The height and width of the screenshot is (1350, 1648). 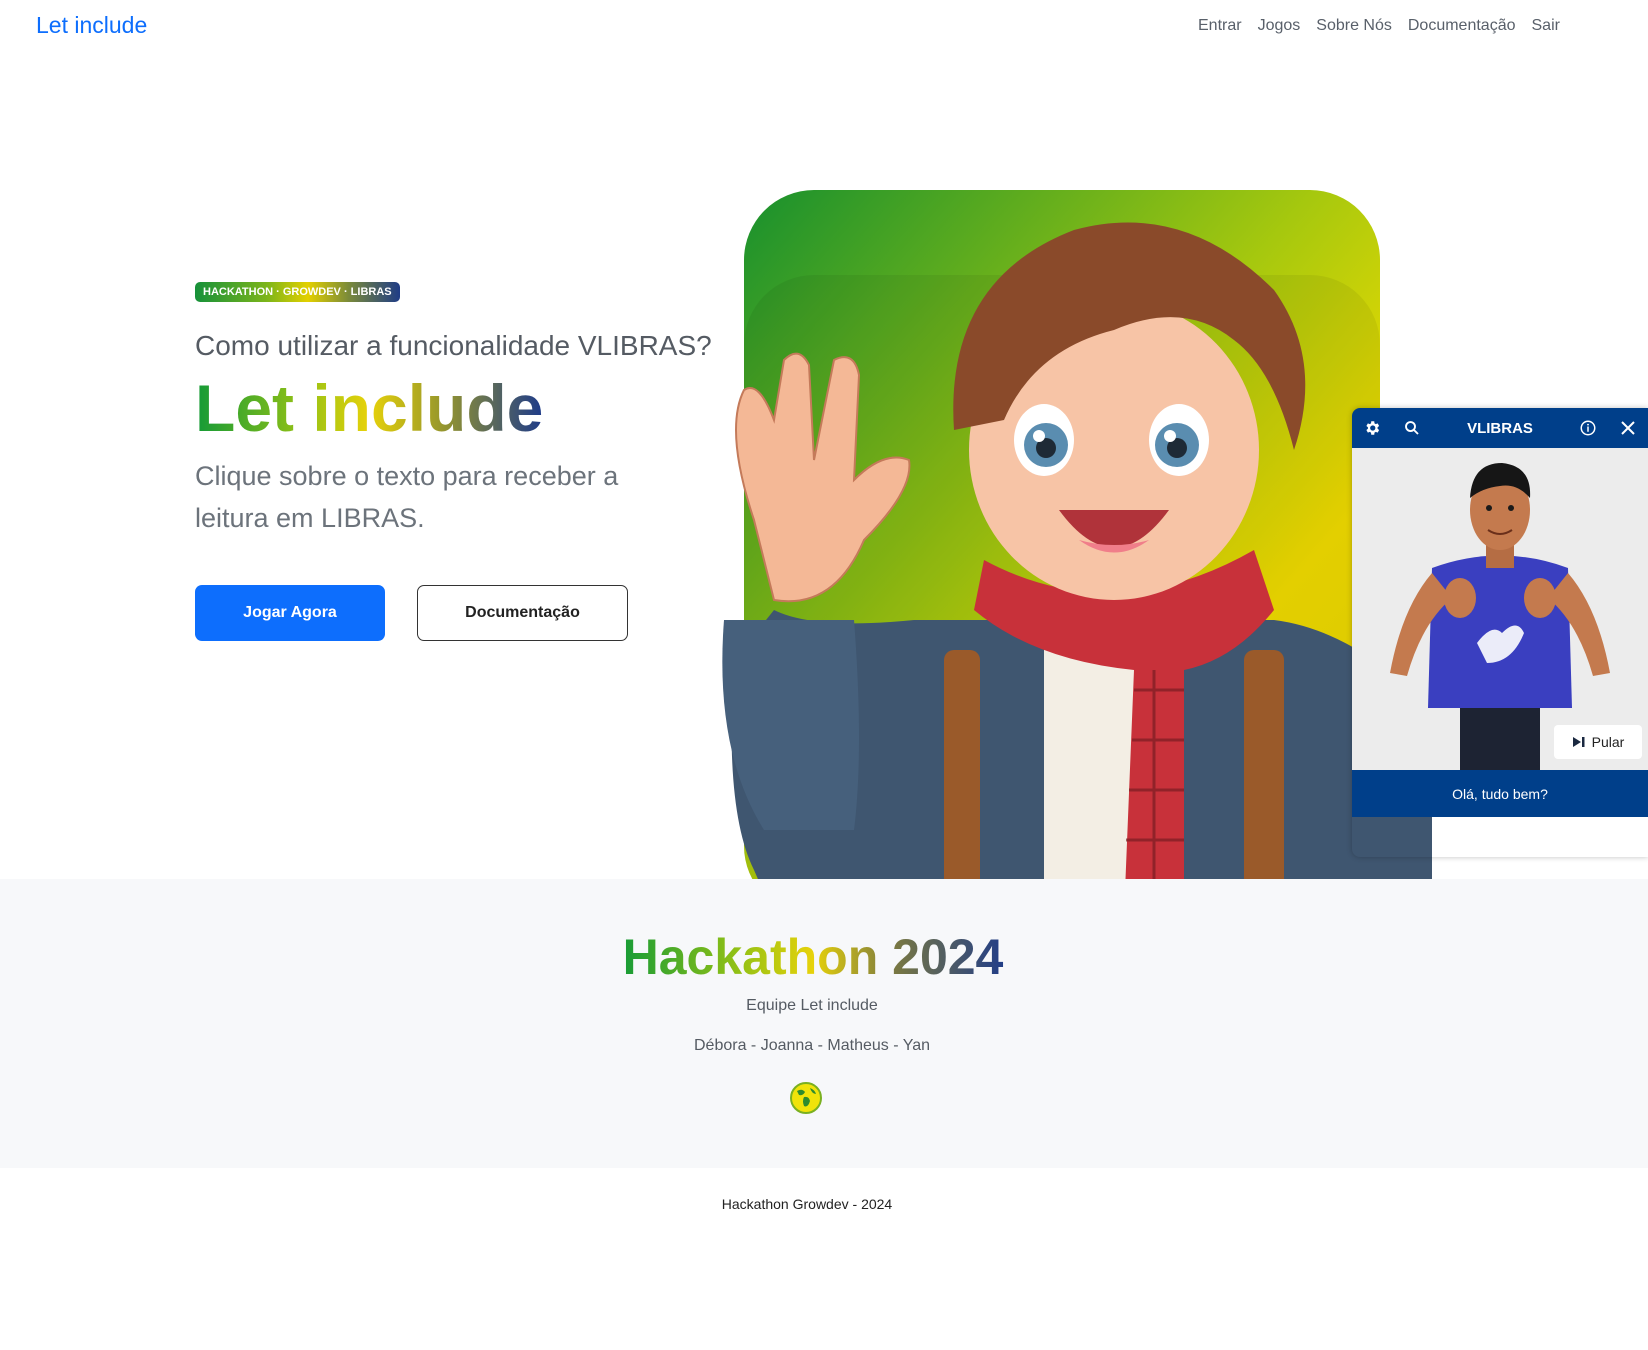 What do you see at coordinates (1500, 616) in the screenshot?
I see `libras-avatar` at bounding box center [1500, 616].